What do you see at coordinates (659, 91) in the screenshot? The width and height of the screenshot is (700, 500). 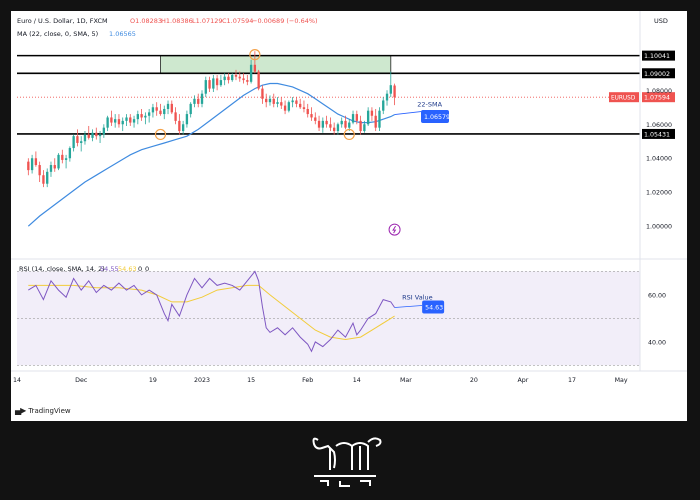 I see `price-tick-label: 1.08000` at bounding box center [659, 91].